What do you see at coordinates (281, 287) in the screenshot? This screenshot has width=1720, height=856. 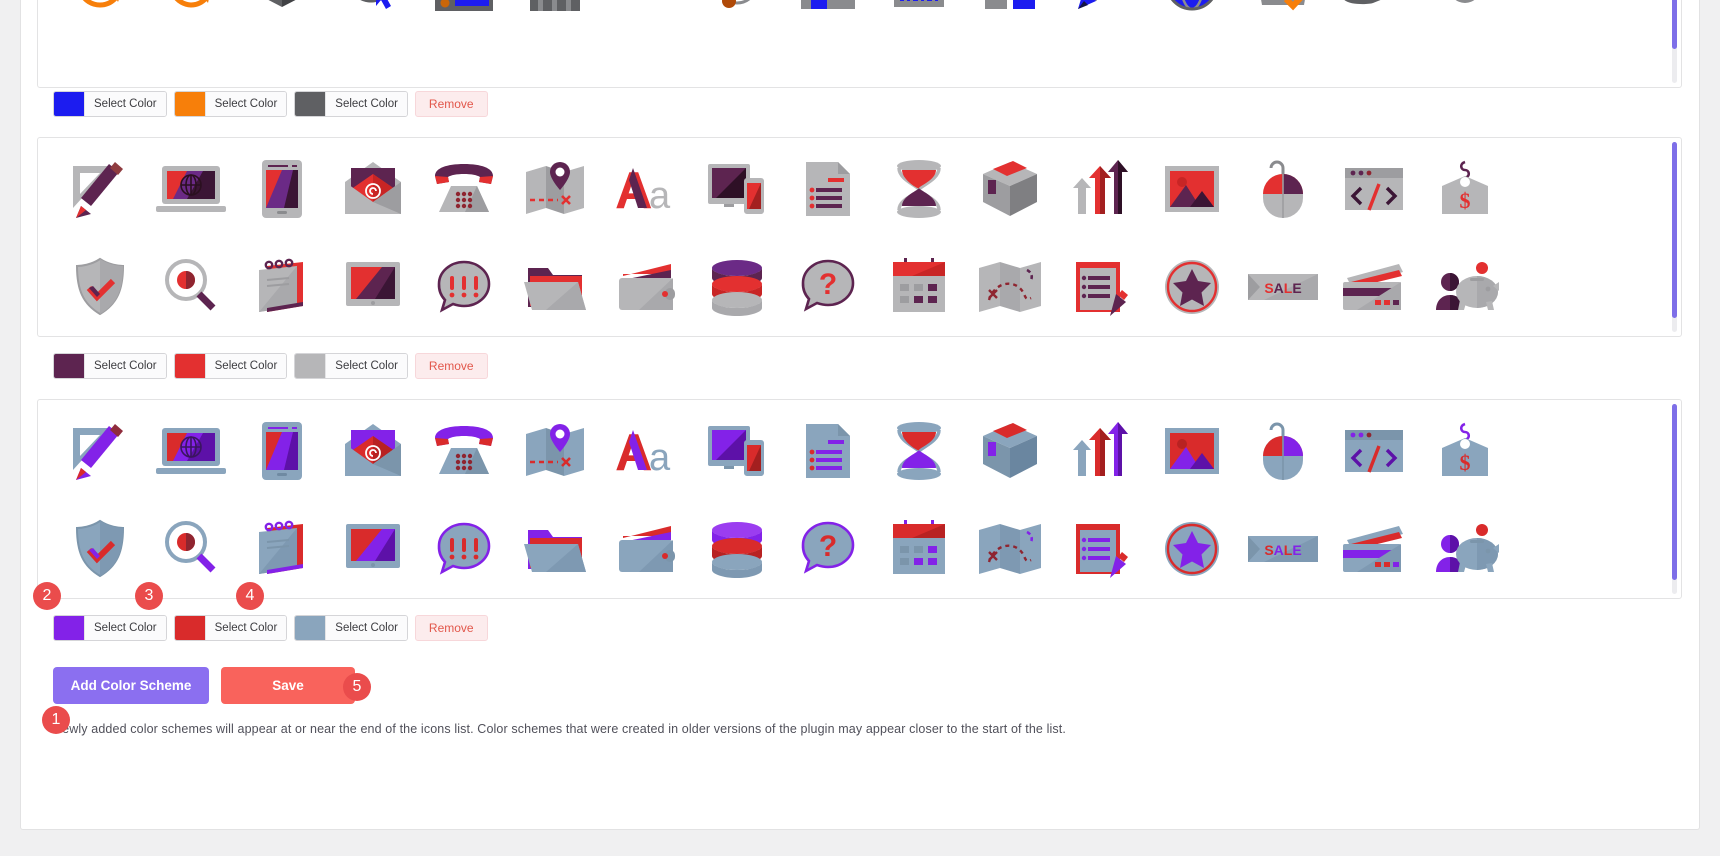 I see `notepad-icon` at bounding box center [281, 287].